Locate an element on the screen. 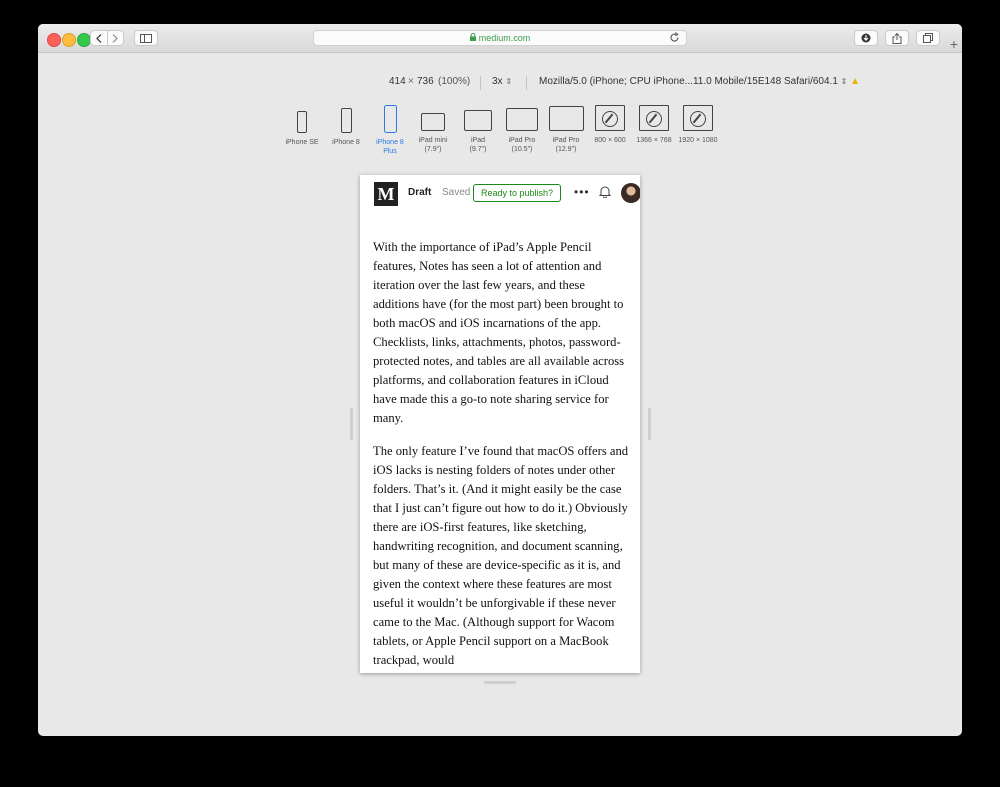  device-800x600: 800 × 600 is located at coordinates (610, 125).